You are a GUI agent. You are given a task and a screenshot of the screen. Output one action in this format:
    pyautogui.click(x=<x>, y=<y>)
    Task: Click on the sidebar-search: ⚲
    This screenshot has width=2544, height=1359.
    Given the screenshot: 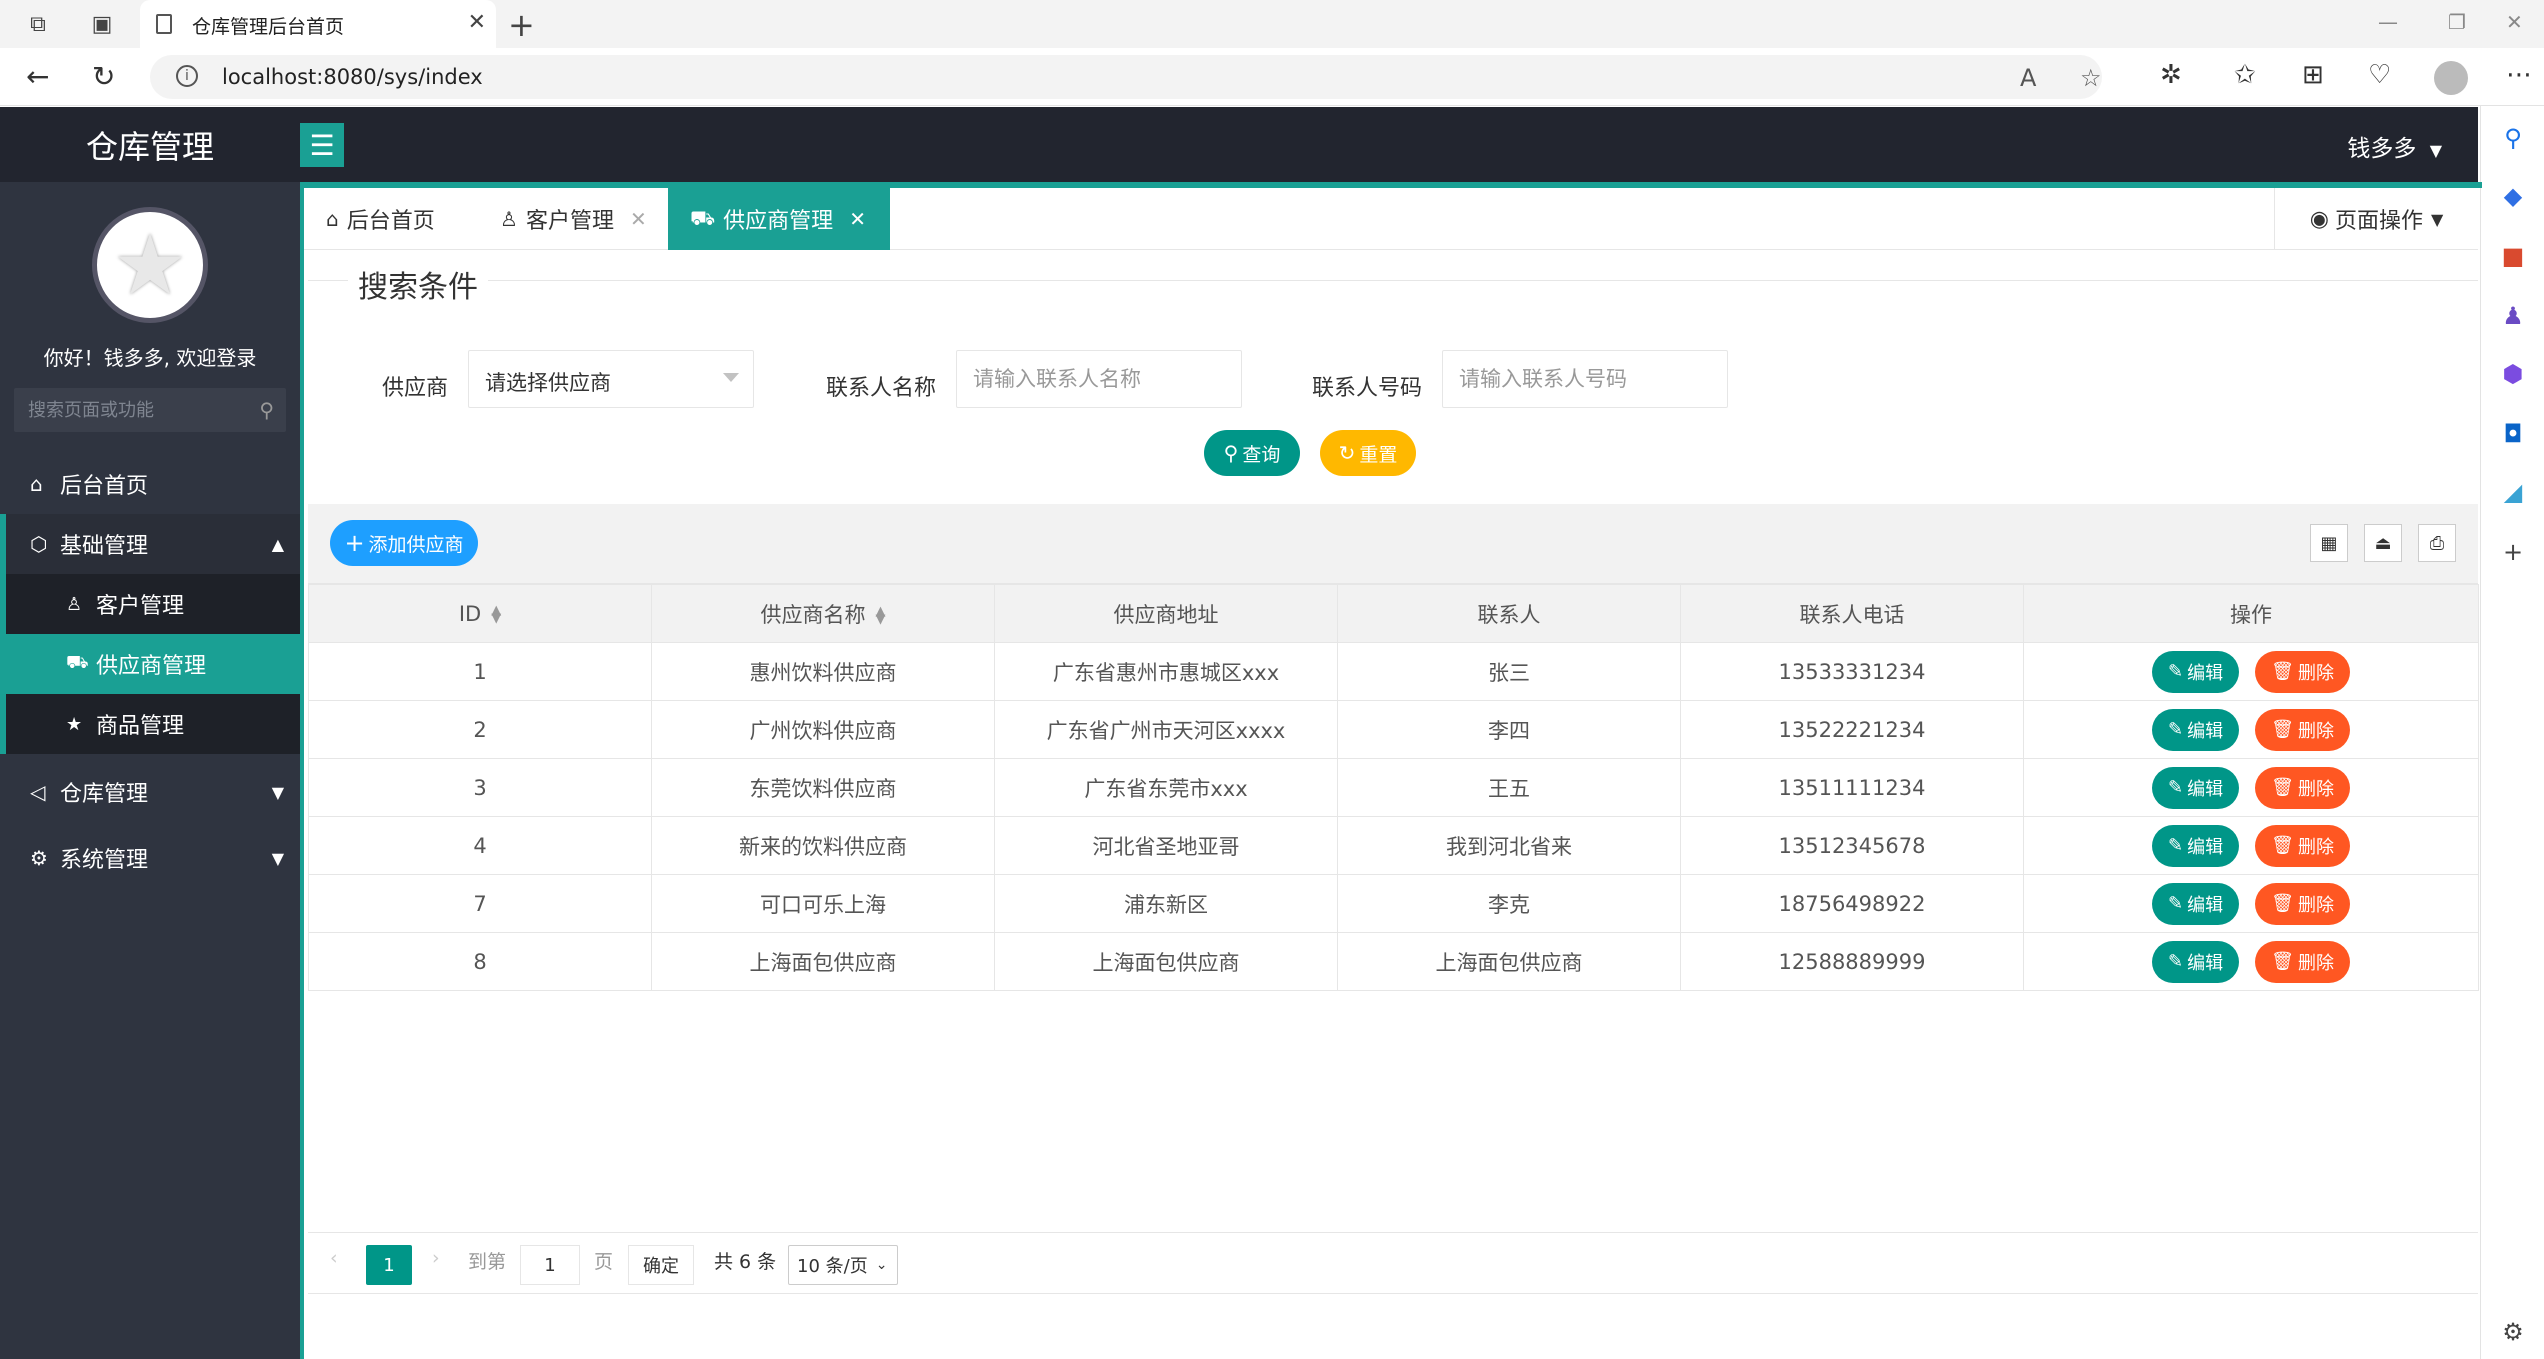 What is the action you would take?
    pyautogui.click(x=150, y=410)
    